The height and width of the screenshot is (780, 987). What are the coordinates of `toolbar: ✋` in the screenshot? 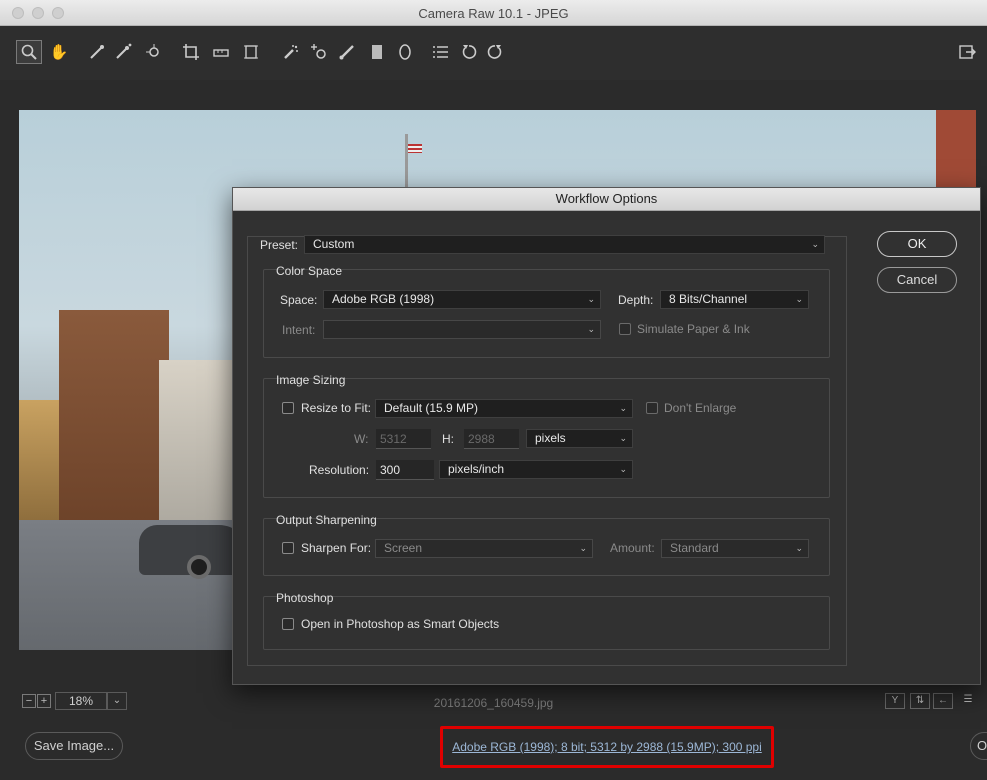 It's located at (493, 53).